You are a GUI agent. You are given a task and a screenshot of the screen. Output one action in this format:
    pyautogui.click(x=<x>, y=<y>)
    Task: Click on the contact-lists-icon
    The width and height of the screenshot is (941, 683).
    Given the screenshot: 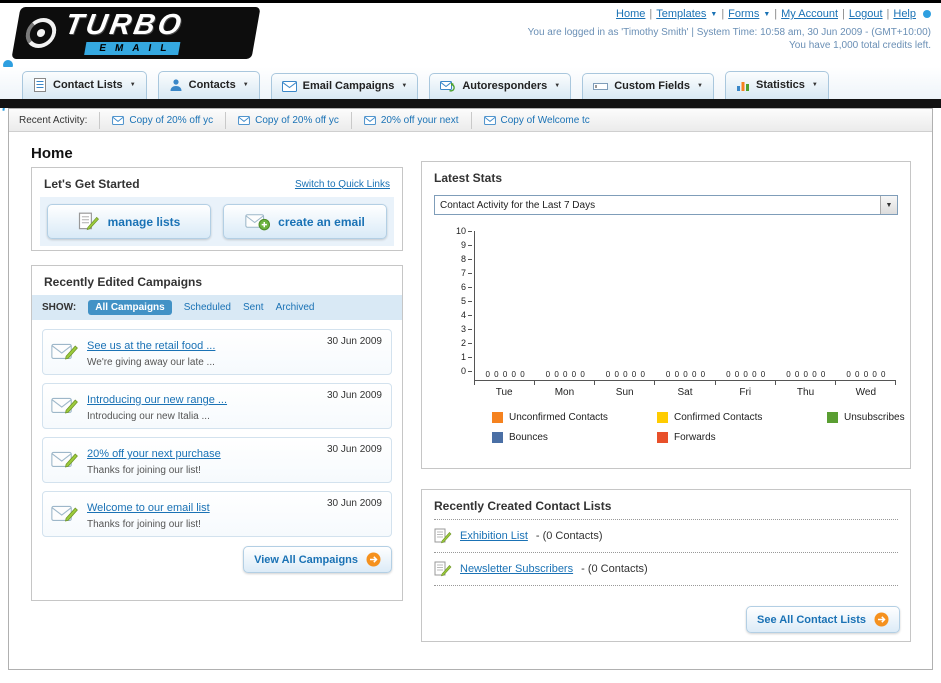 What is the action you would take?
    pyautogui.click(x=40, y=85)
    